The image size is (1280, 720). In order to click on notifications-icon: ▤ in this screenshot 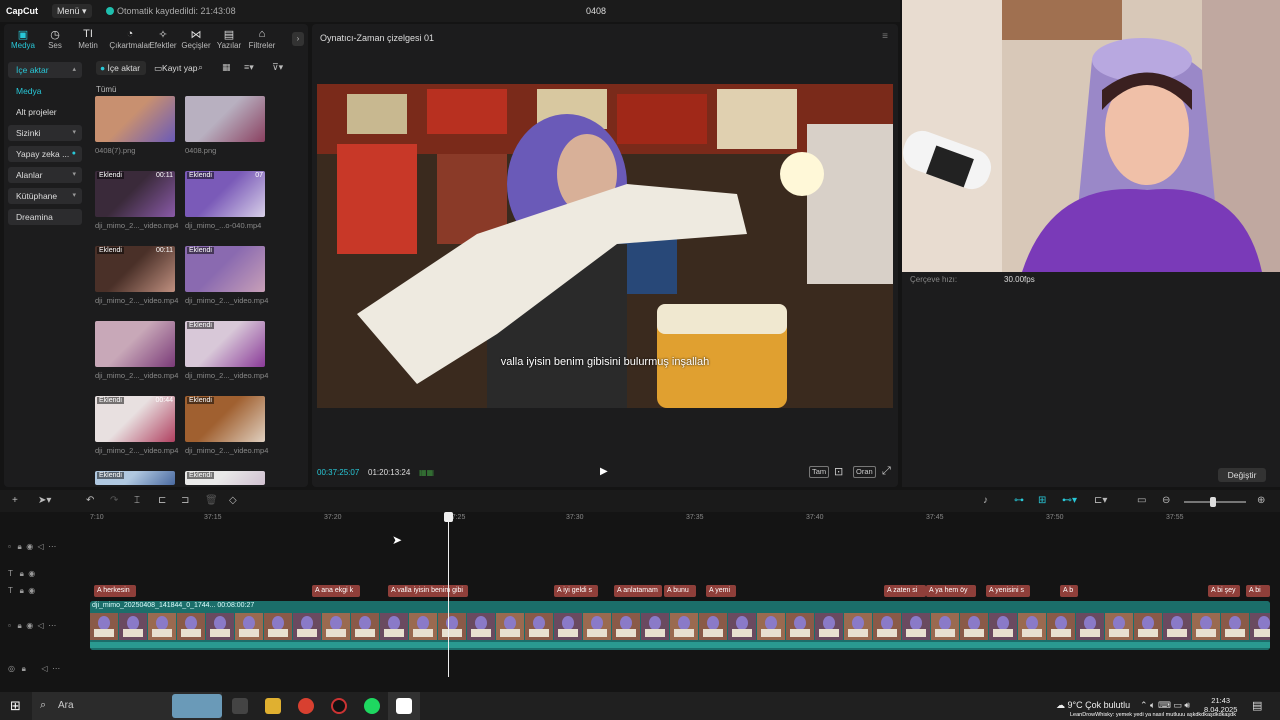, I will do `click(1257, 705)`.